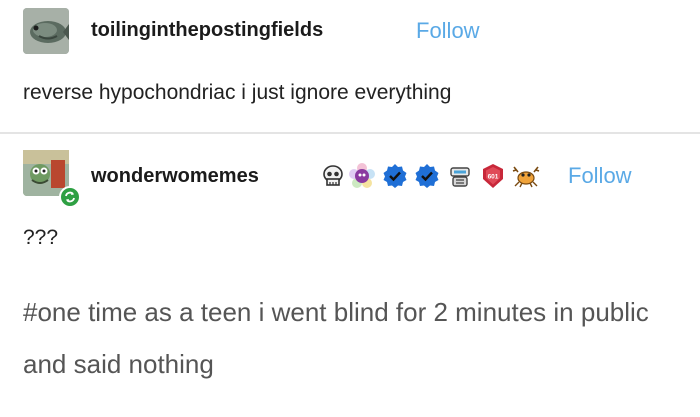  What do you see at coordinates (362, 176) in the screenshot?
I see `flower-badge-icon` at bounding box center [362, 176].